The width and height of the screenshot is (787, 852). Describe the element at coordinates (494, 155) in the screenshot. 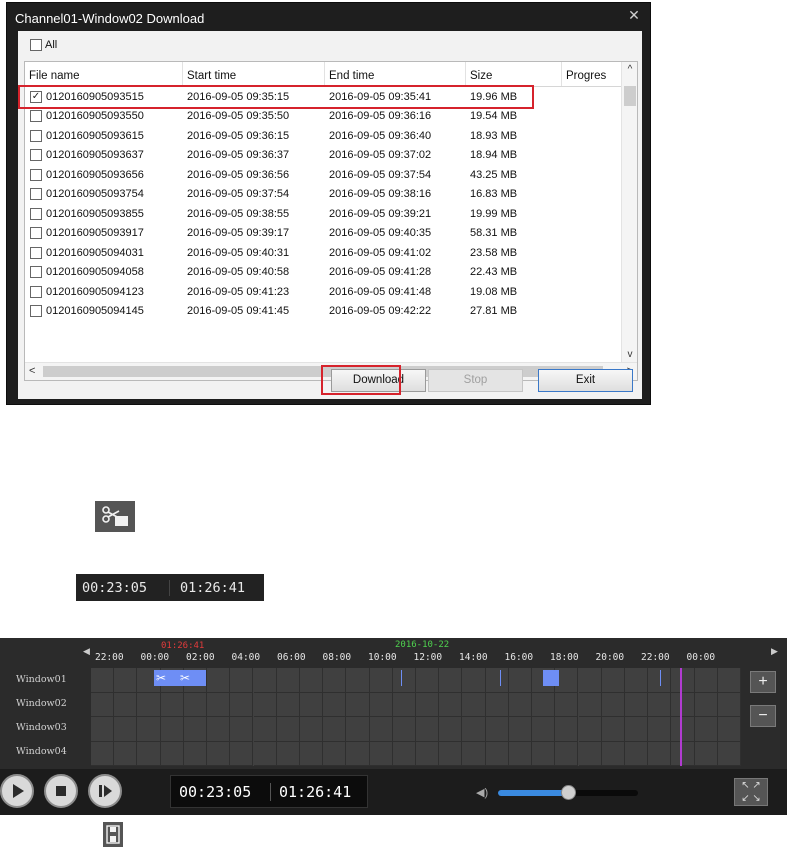

I see `size-cell: 18.94 MB` at that location.